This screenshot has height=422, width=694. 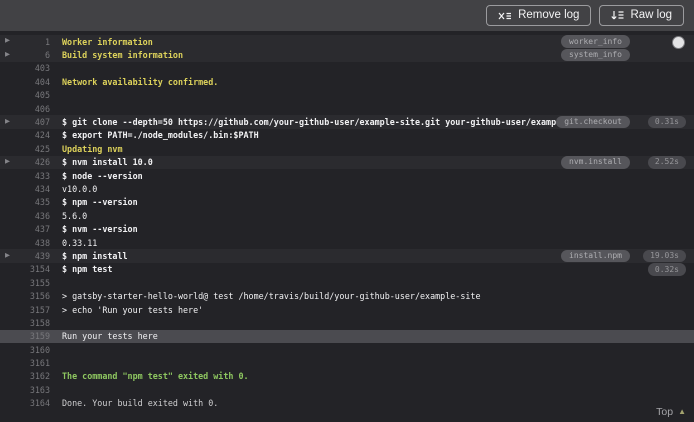 I want to click on log-line: ▶ 437 $ nvm --version, so click(x=347, y=228).